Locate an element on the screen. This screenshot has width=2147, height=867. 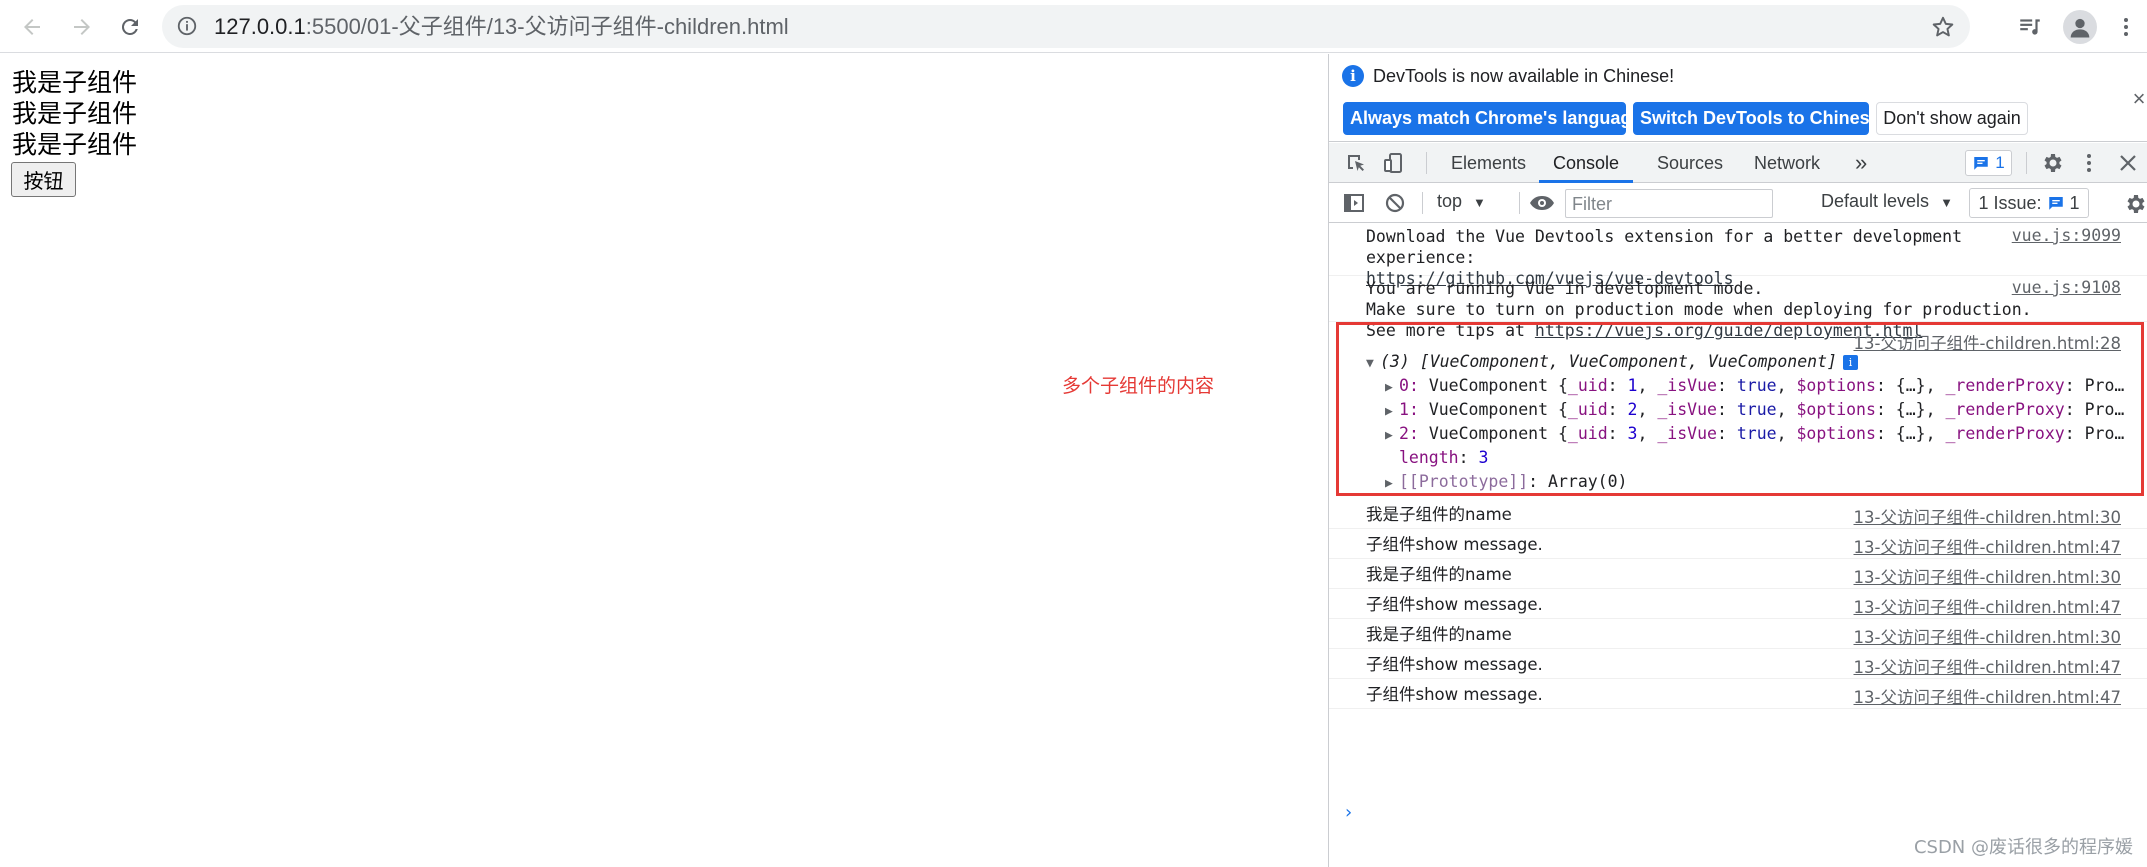
infobar-close-button: × is located at coordinates (2138, 99).